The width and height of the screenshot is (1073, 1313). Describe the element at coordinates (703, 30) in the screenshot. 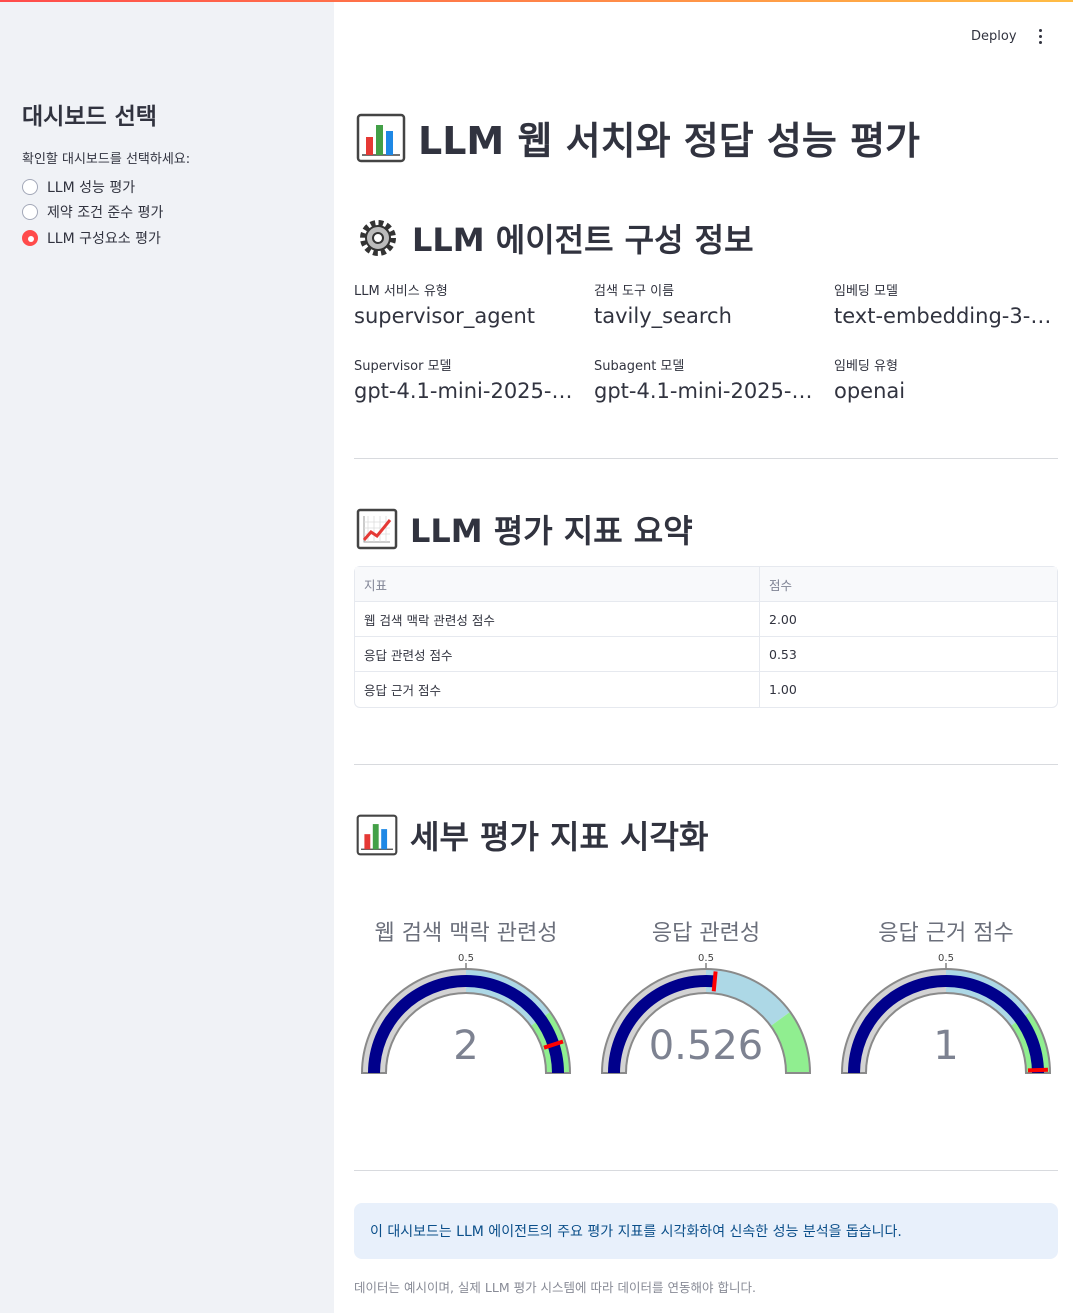

I see `app-header` at that location.